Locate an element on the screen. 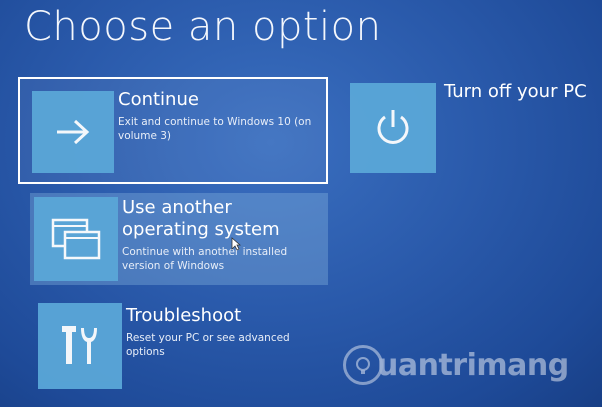 This screenshot has height=407, width=602. troubleshoot-label: Troubleshoot is located at coordinates (184, 315).